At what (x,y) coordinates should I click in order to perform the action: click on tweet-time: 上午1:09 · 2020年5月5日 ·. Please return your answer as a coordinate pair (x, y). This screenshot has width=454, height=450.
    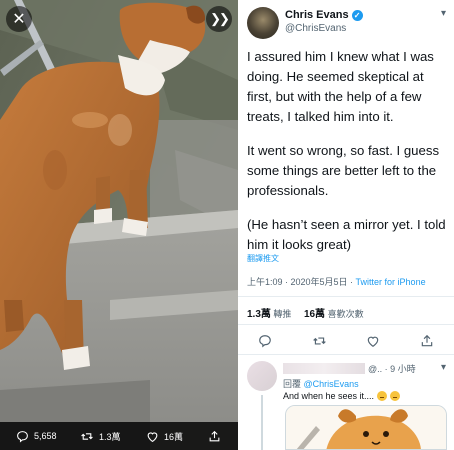
    Looking at the image, I should click on (301, 282).